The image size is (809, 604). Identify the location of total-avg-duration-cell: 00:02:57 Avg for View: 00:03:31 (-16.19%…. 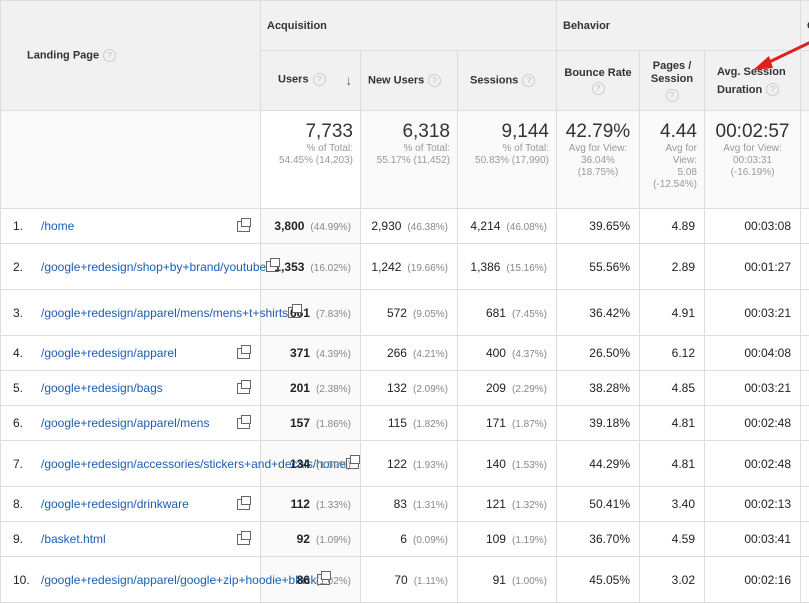
(752, 159).